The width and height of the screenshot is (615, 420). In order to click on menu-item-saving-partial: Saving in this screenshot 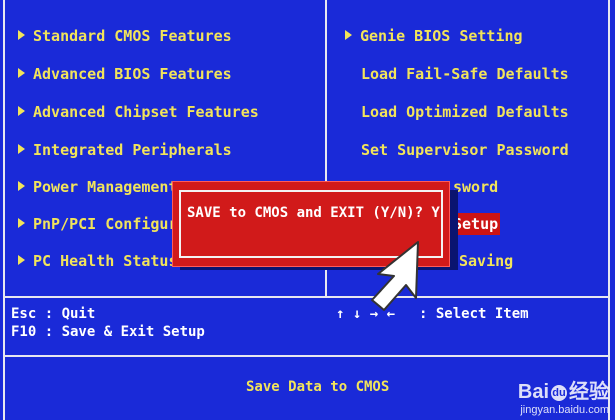, I will do `click(486, 261)`.